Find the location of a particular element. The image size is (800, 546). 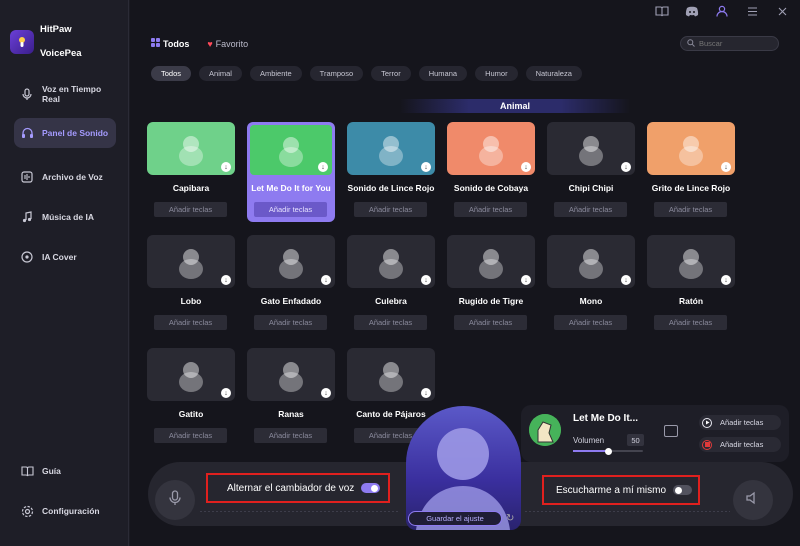

sidebar-item-ai-cover: IA Cover is located at coordinates (65, 257).